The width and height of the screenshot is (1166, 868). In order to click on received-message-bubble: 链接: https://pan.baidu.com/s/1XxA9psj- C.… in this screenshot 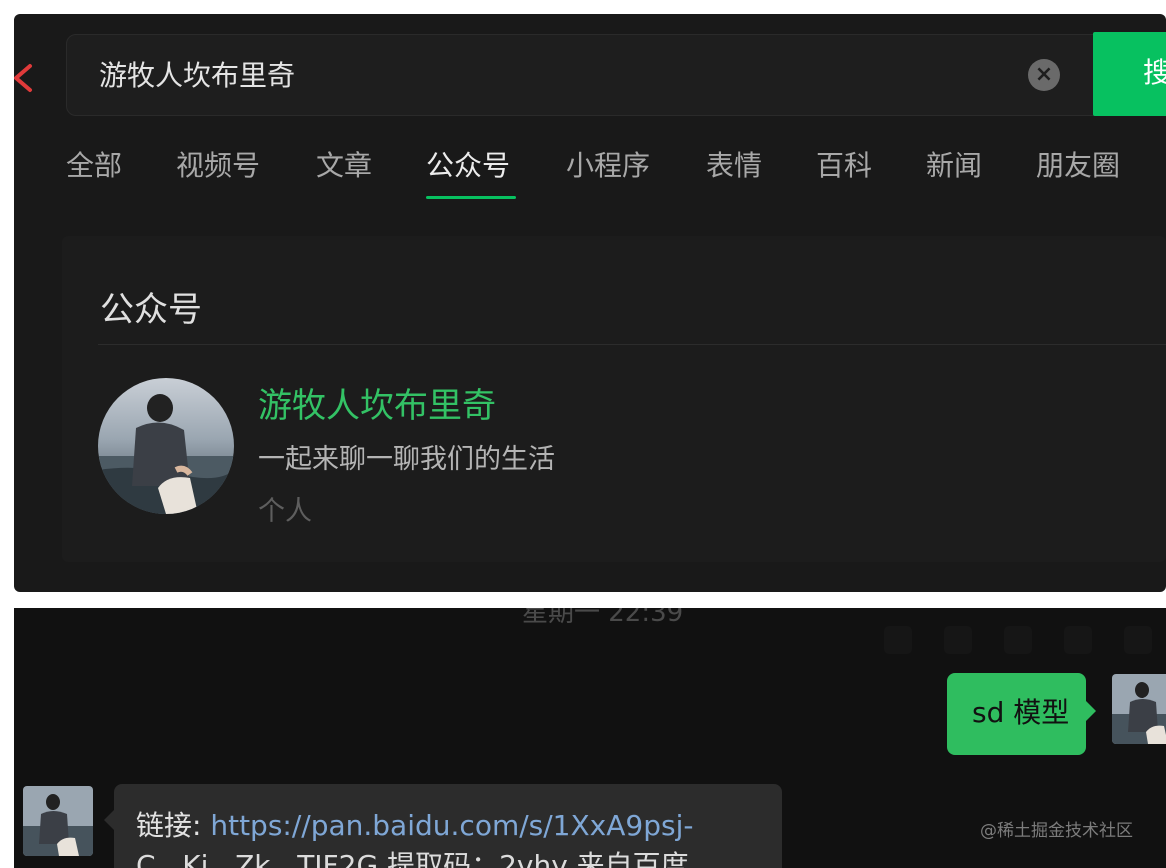, I will do `click(443, 826)`.